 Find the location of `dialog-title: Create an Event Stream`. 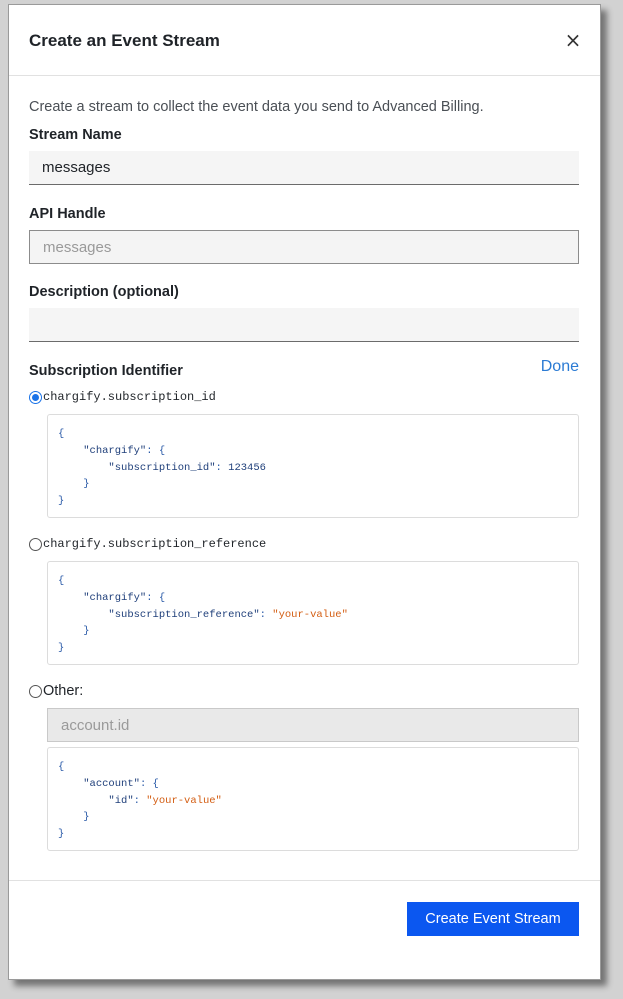

dialog-title: Create an Event Stream is located at coordinates (124, 40).